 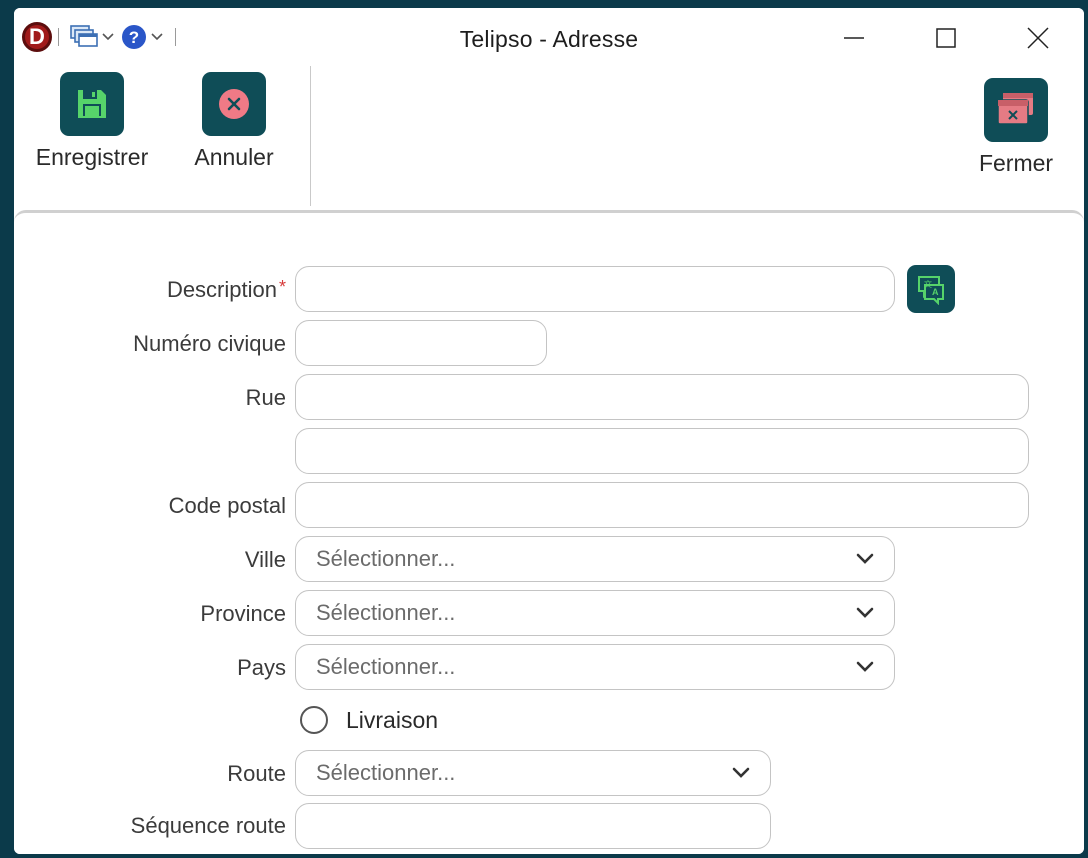 I want to click on postal-code-input, so click(x=662, y=505).